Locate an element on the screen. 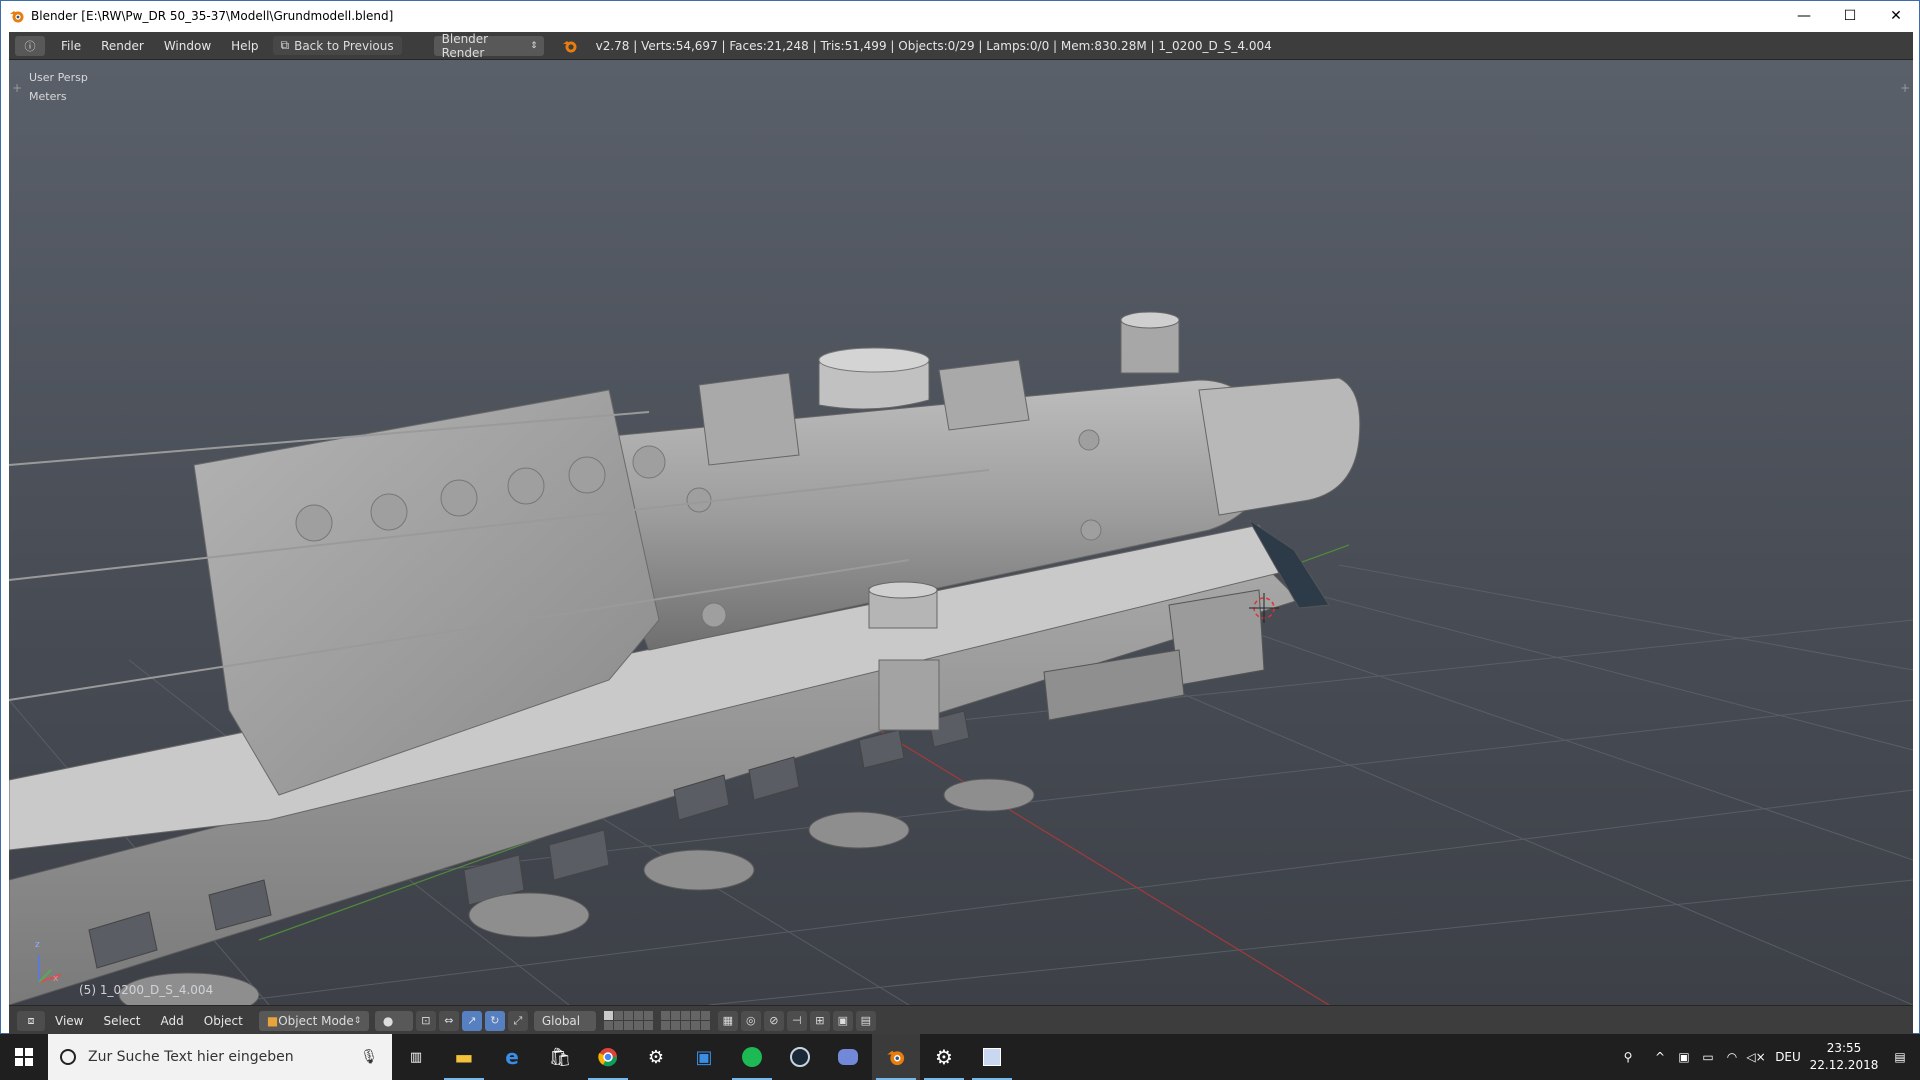 The width and height of the screenshot is (1920, 1080). input-language: DEU is located at coordinates (1788, 1057).